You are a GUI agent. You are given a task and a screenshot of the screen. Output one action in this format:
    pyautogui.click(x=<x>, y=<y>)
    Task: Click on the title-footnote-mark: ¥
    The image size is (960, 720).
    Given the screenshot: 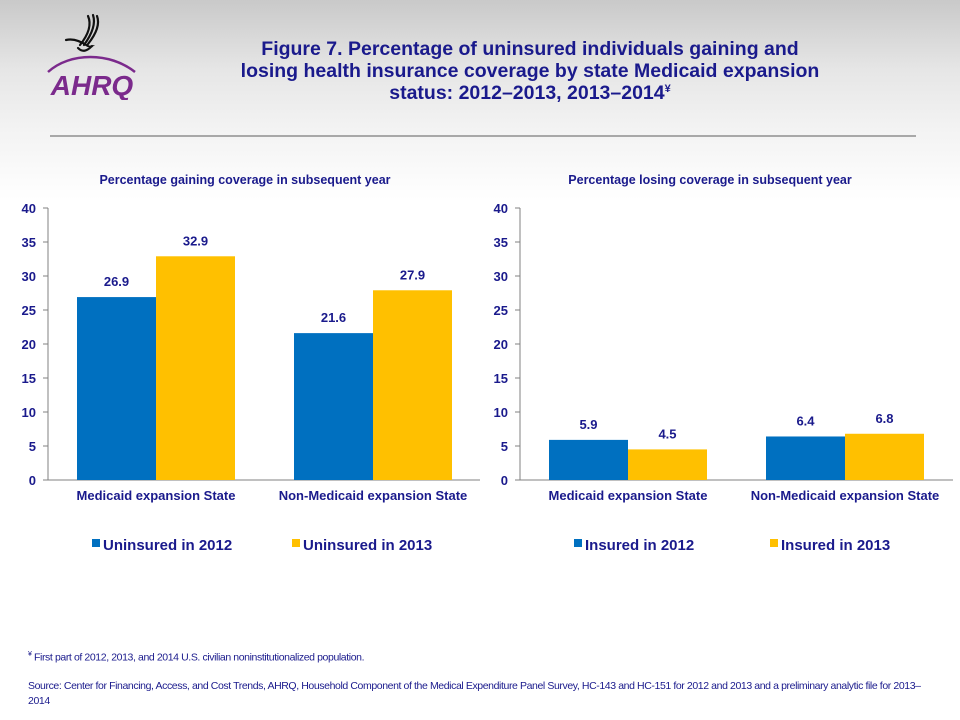 What is the action you would take?
    pyautogui.click(x=667, y=89)
    